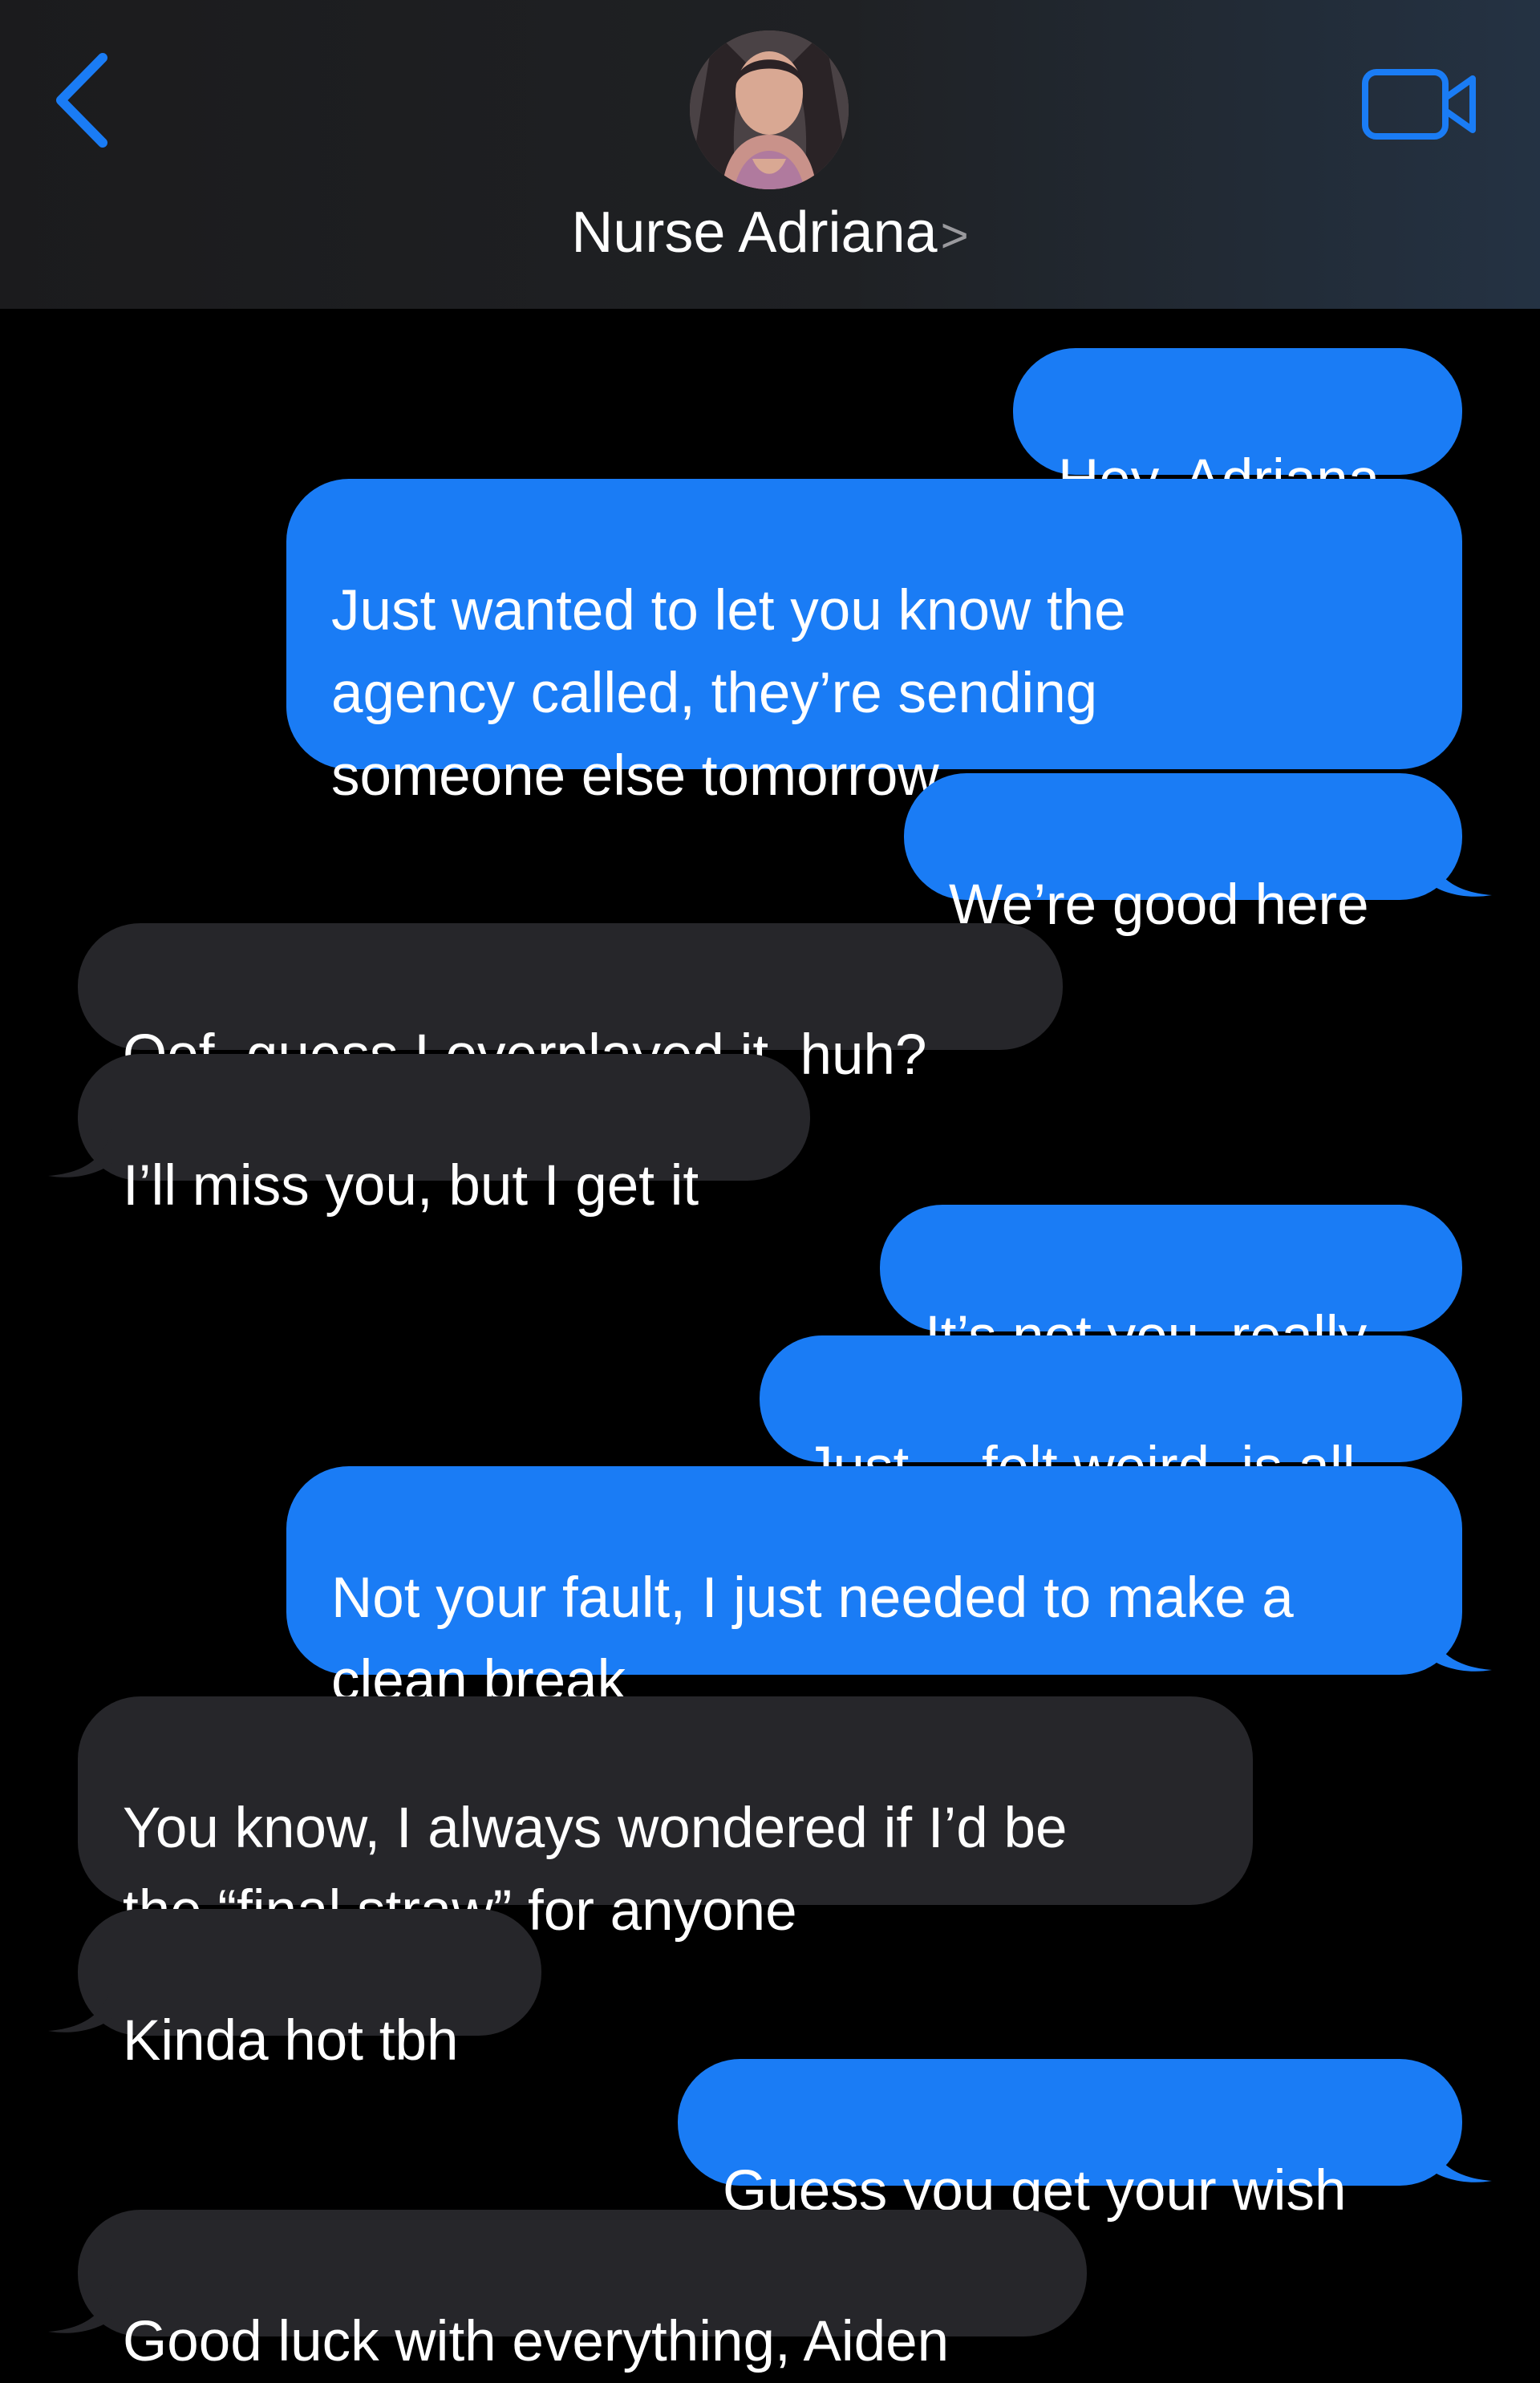 The width and height of the screenshot is (1540, 2383). I want to click on received-message: Oof, guess I overplayed it, huh?, so click(570, 1005).